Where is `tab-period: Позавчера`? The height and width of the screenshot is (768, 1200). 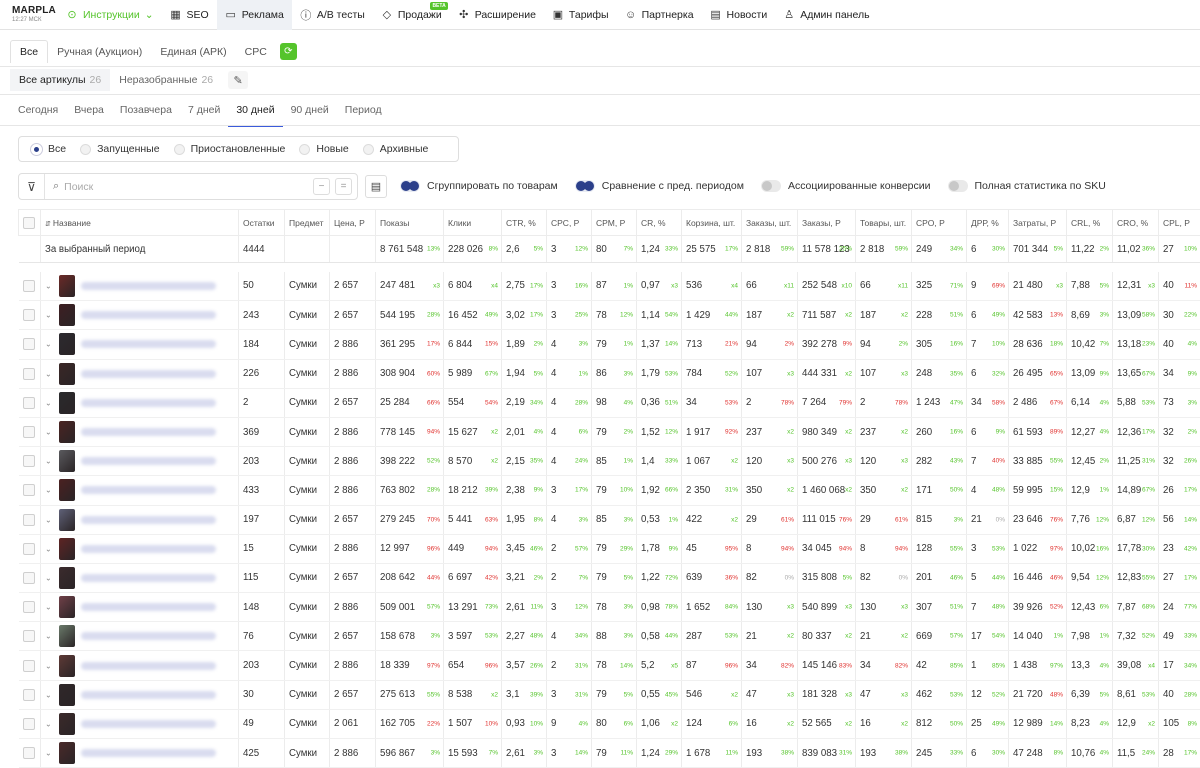 tab-period: Позавчера is located at coordinates (146, 113).